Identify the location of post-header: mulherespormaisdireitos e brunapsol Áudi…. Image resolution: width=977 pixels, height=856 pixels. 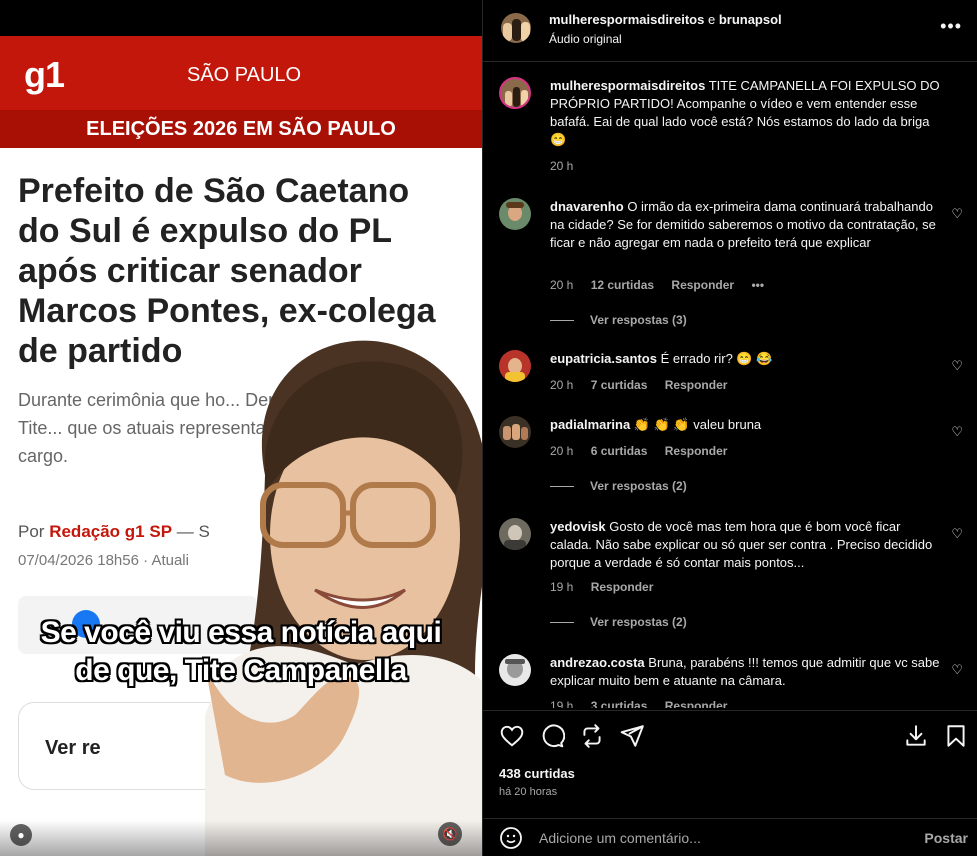
(730, 31).